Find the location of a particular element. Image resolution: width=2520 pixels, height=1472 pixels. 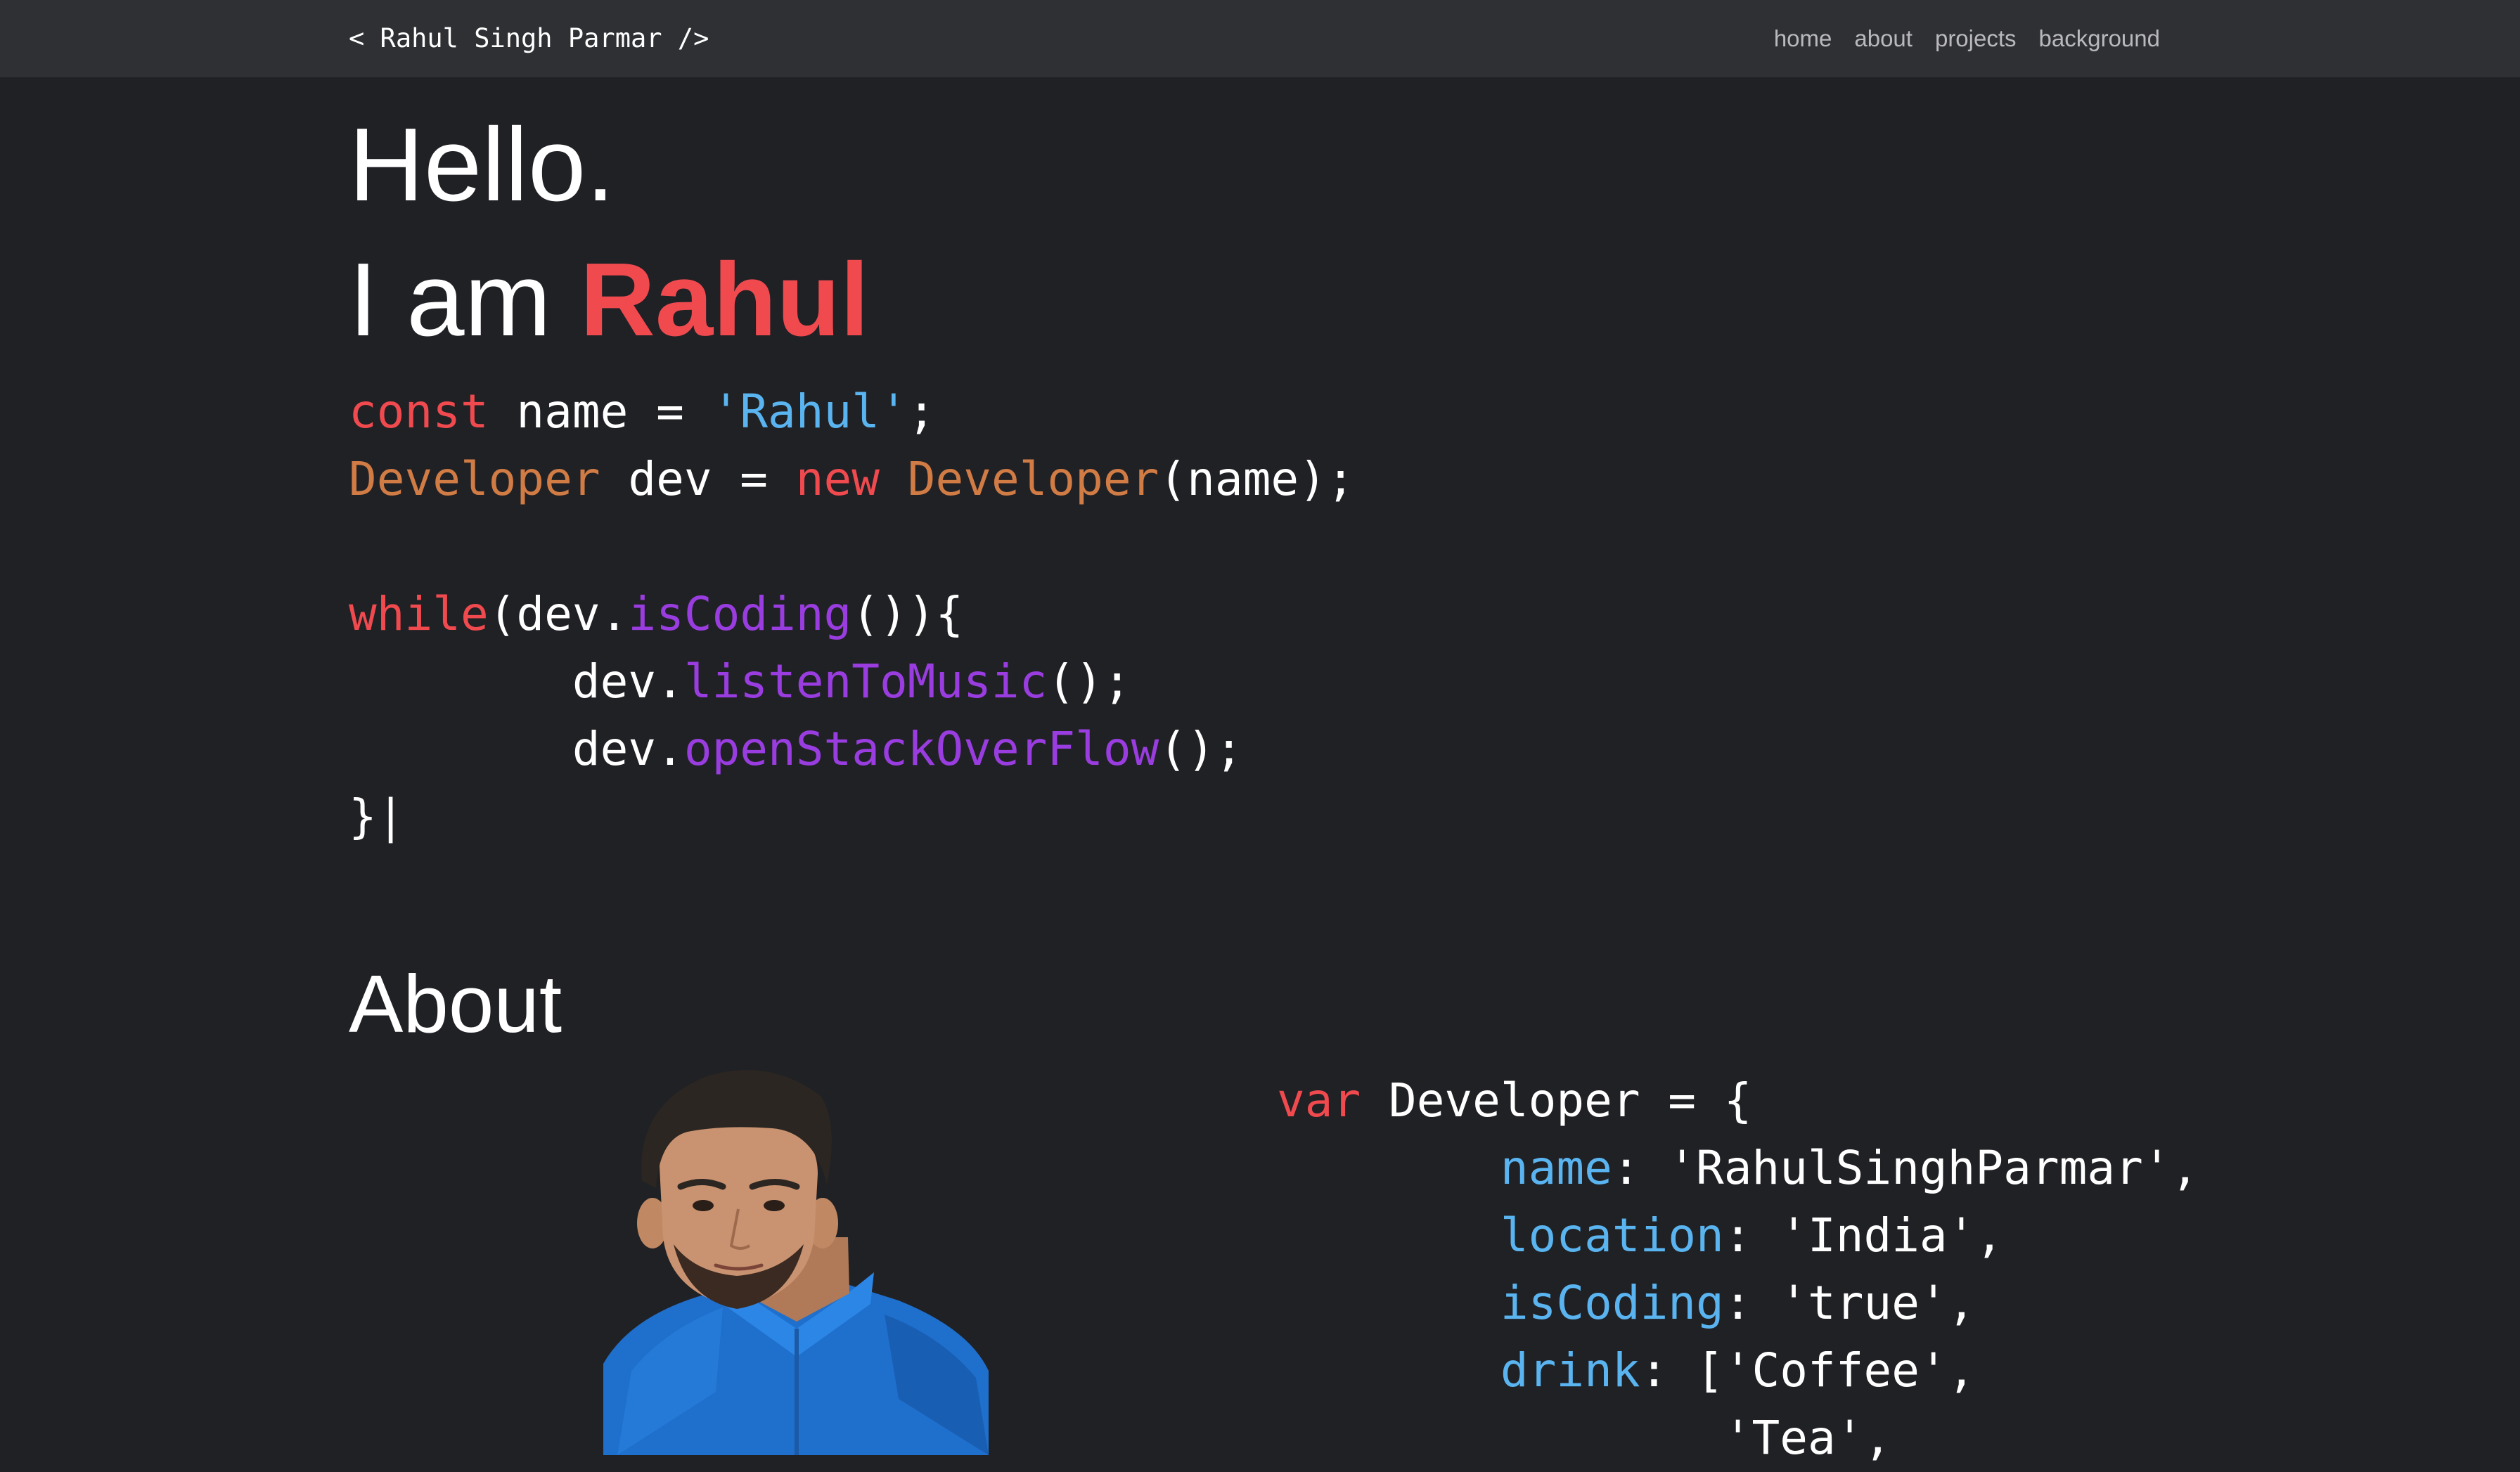

code-line: var Developer = { is located at coordinates (1738, 1101).